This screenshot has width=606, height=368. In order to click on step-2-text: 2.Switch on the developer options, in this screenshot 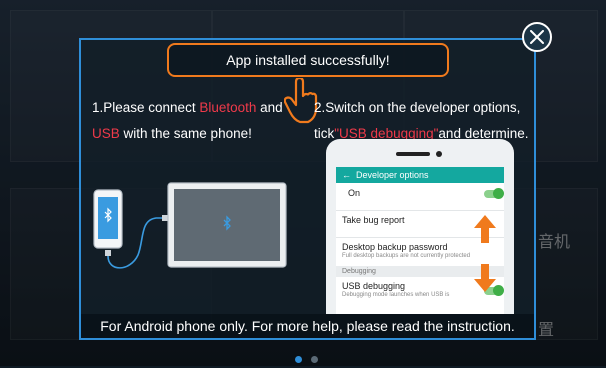, I will do `click(417, 107)`.